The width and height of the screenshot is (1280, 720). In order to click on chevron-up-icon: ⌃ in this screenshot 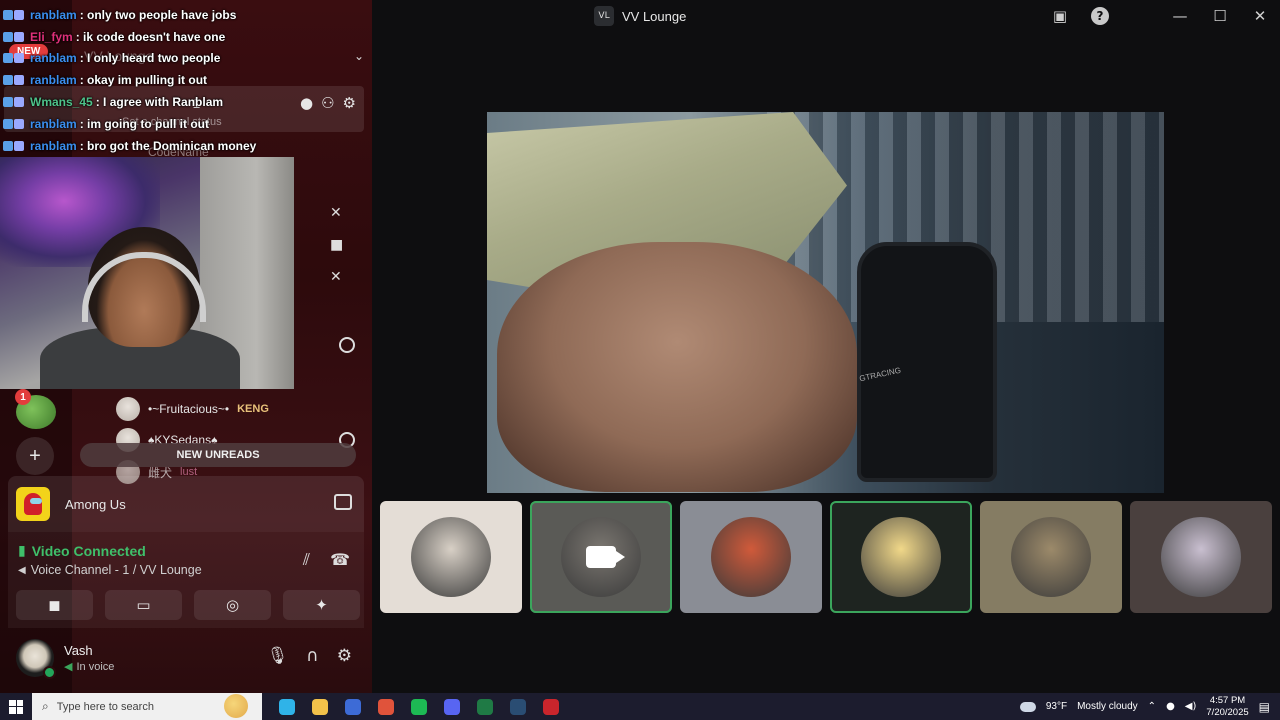, I will do `click(1152, 706)`.